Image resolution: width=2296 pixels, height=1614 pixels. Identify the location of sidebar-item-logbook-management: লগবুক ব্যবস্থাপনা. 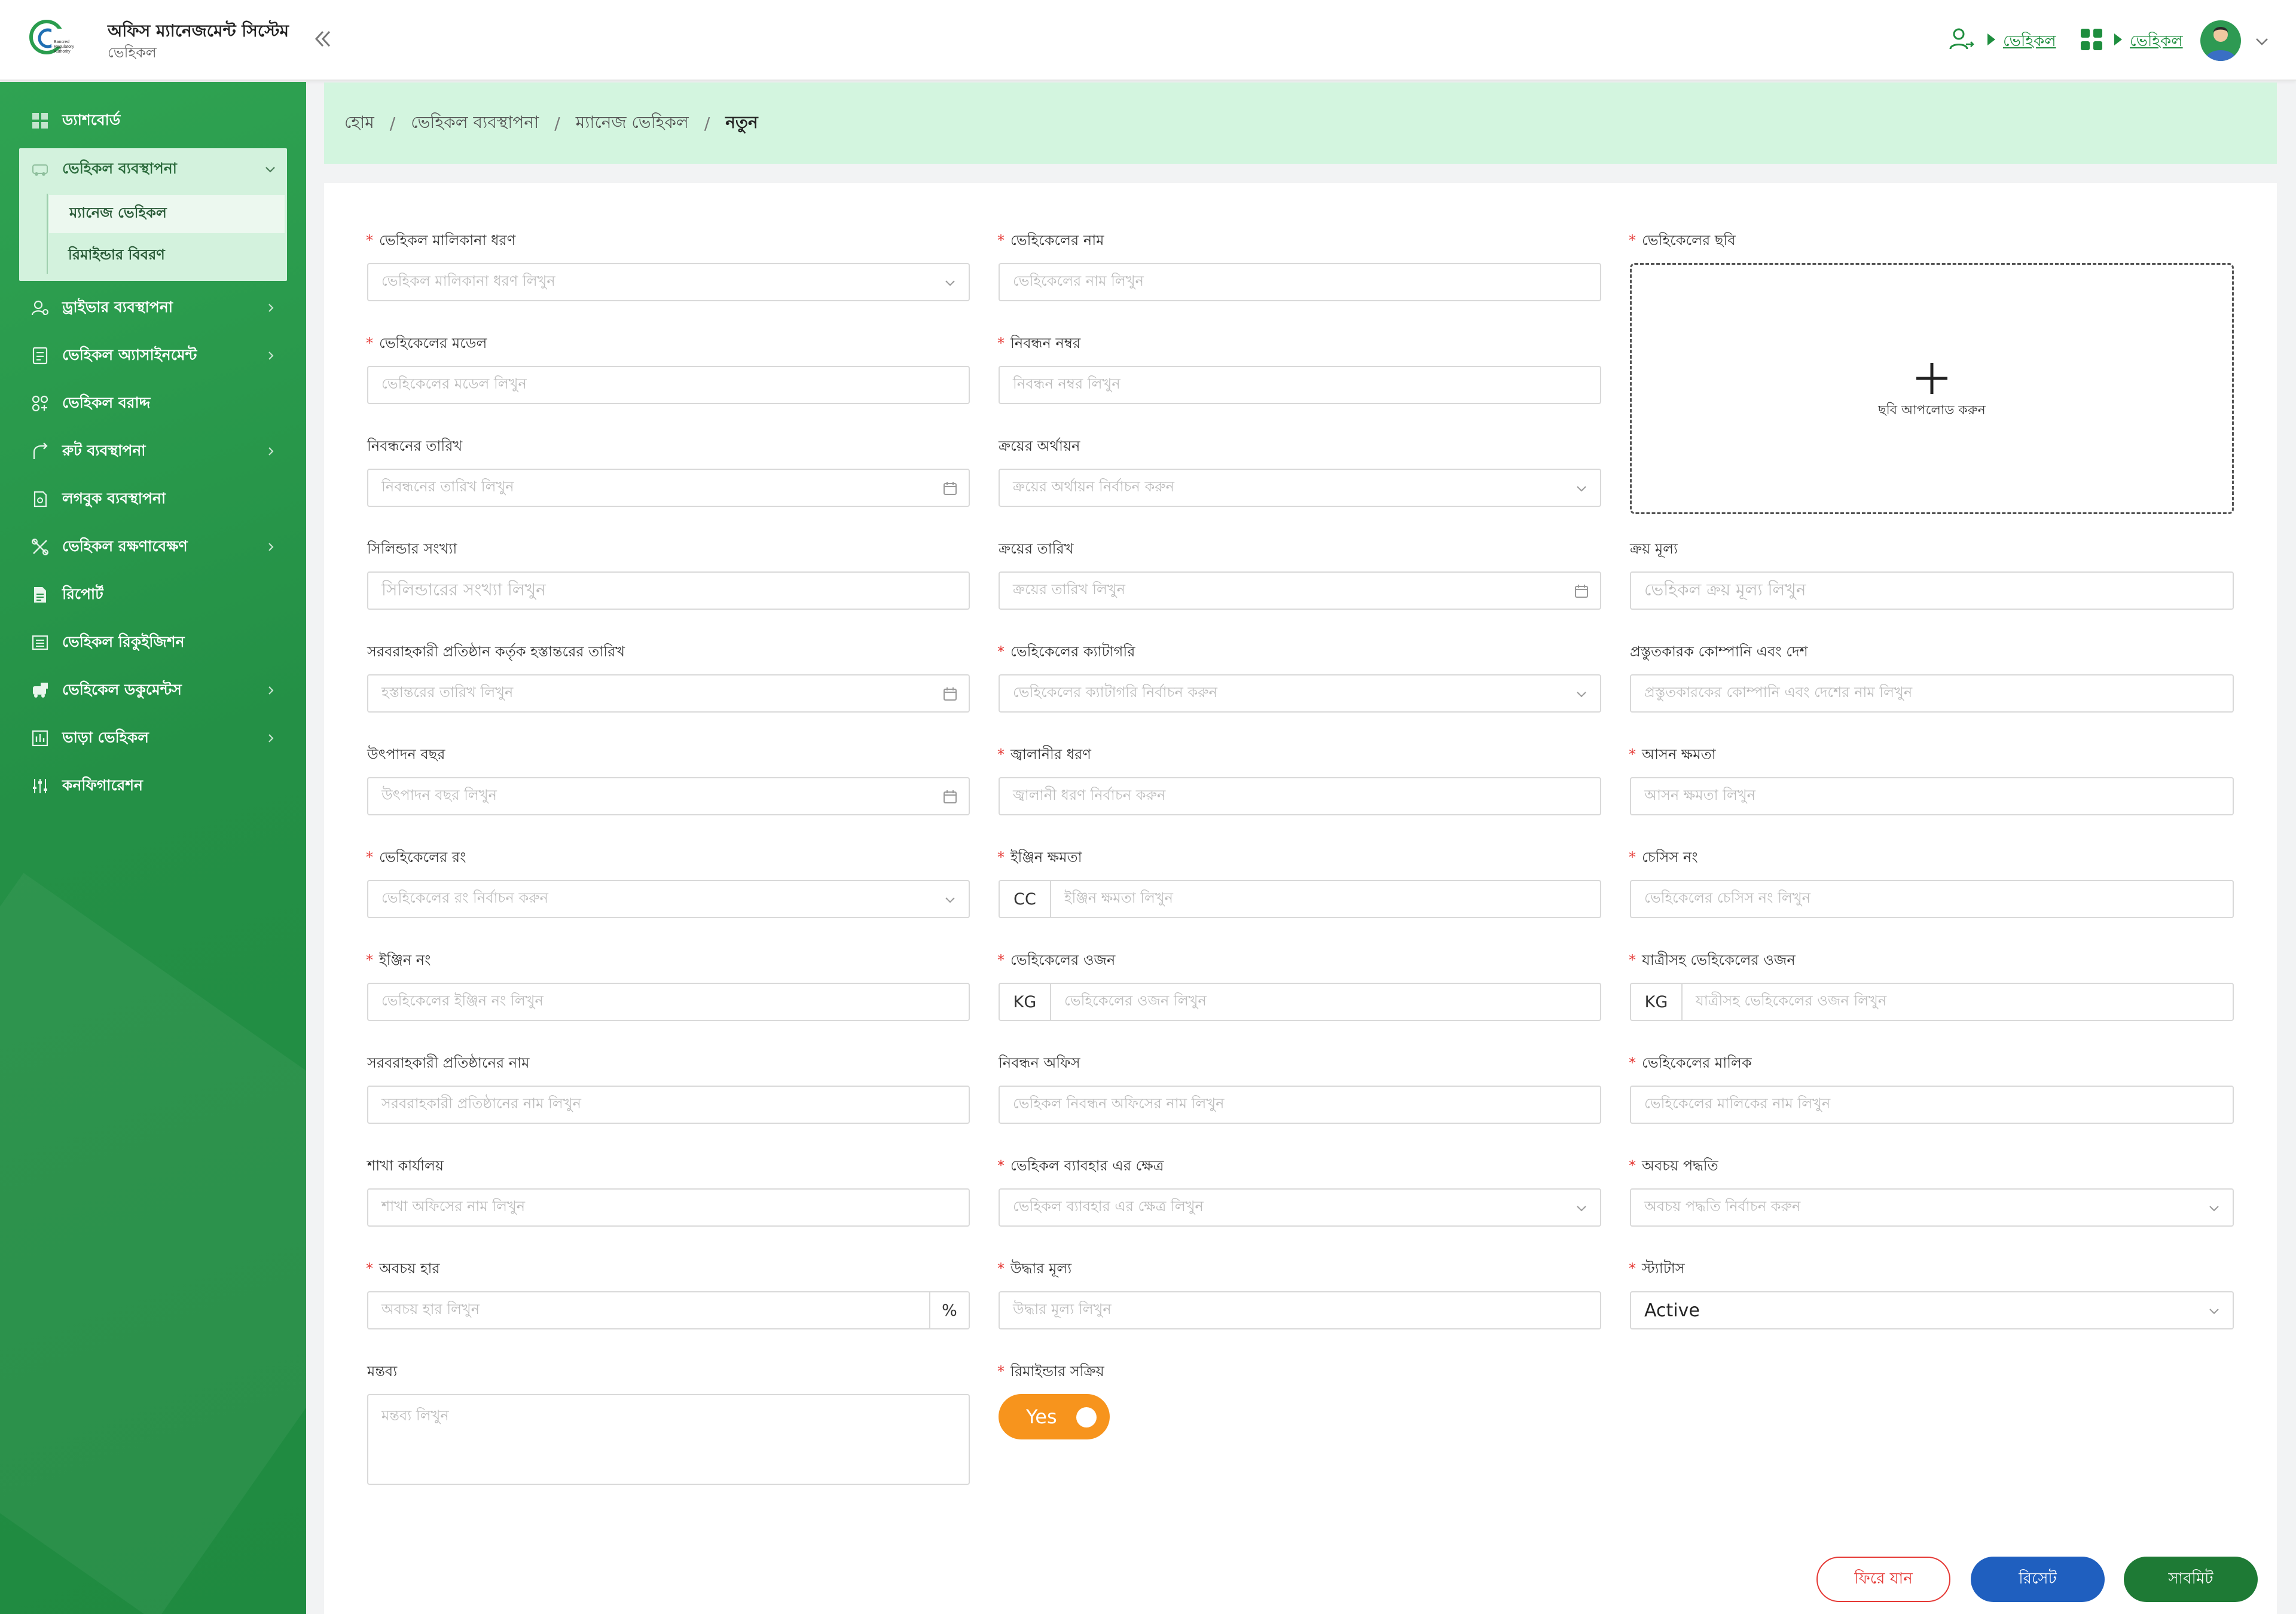
(153, 499).